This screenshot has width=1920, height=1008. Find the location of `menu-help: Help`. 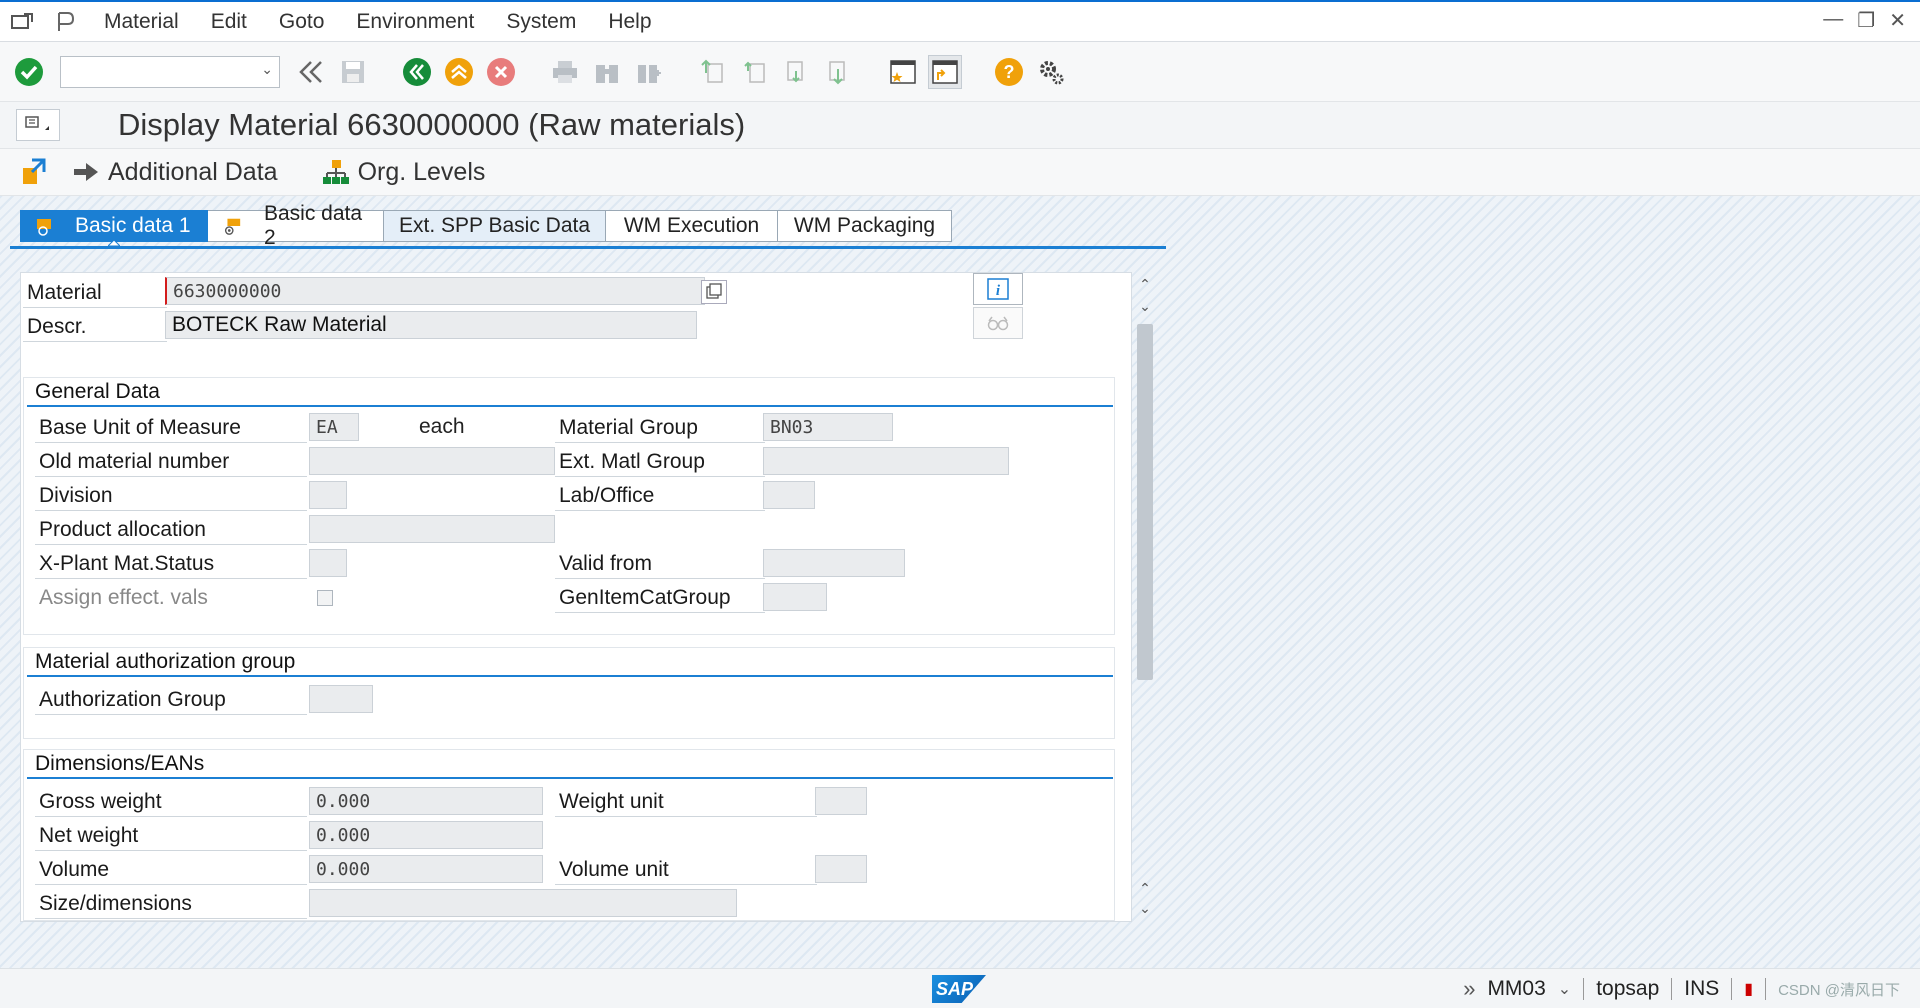

menu-help: Help is located at coordinates (629, 22).